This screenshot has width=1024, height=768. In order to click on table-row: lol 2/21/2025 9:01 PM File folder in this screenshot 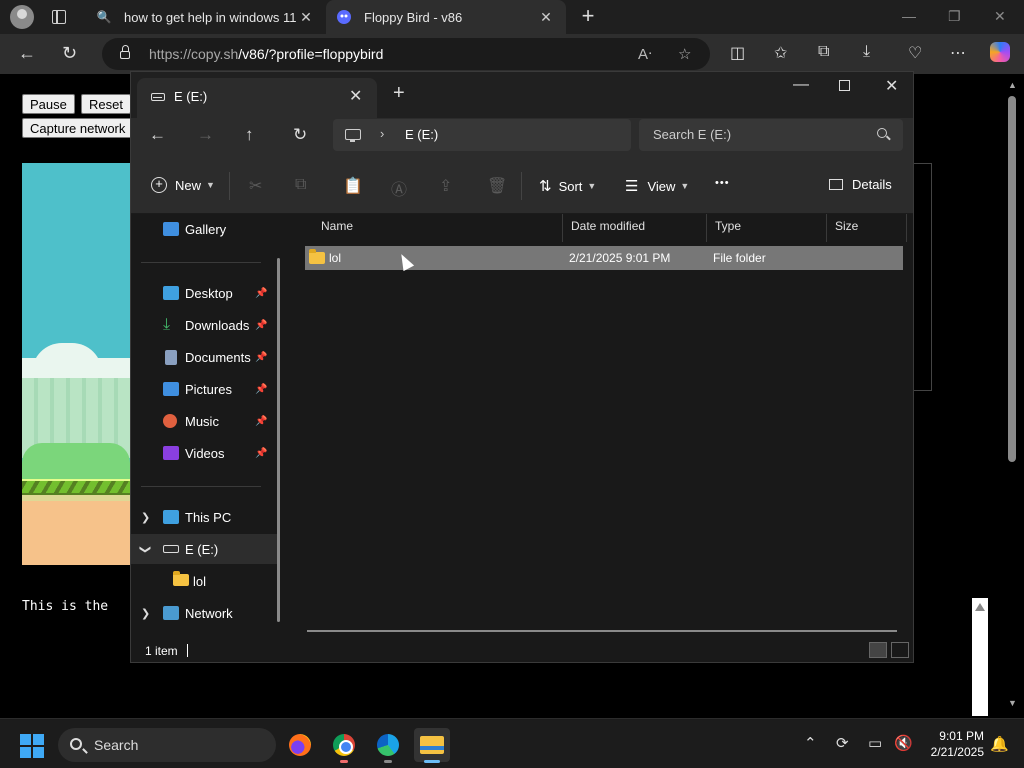, I will do `click(604, 258)`.